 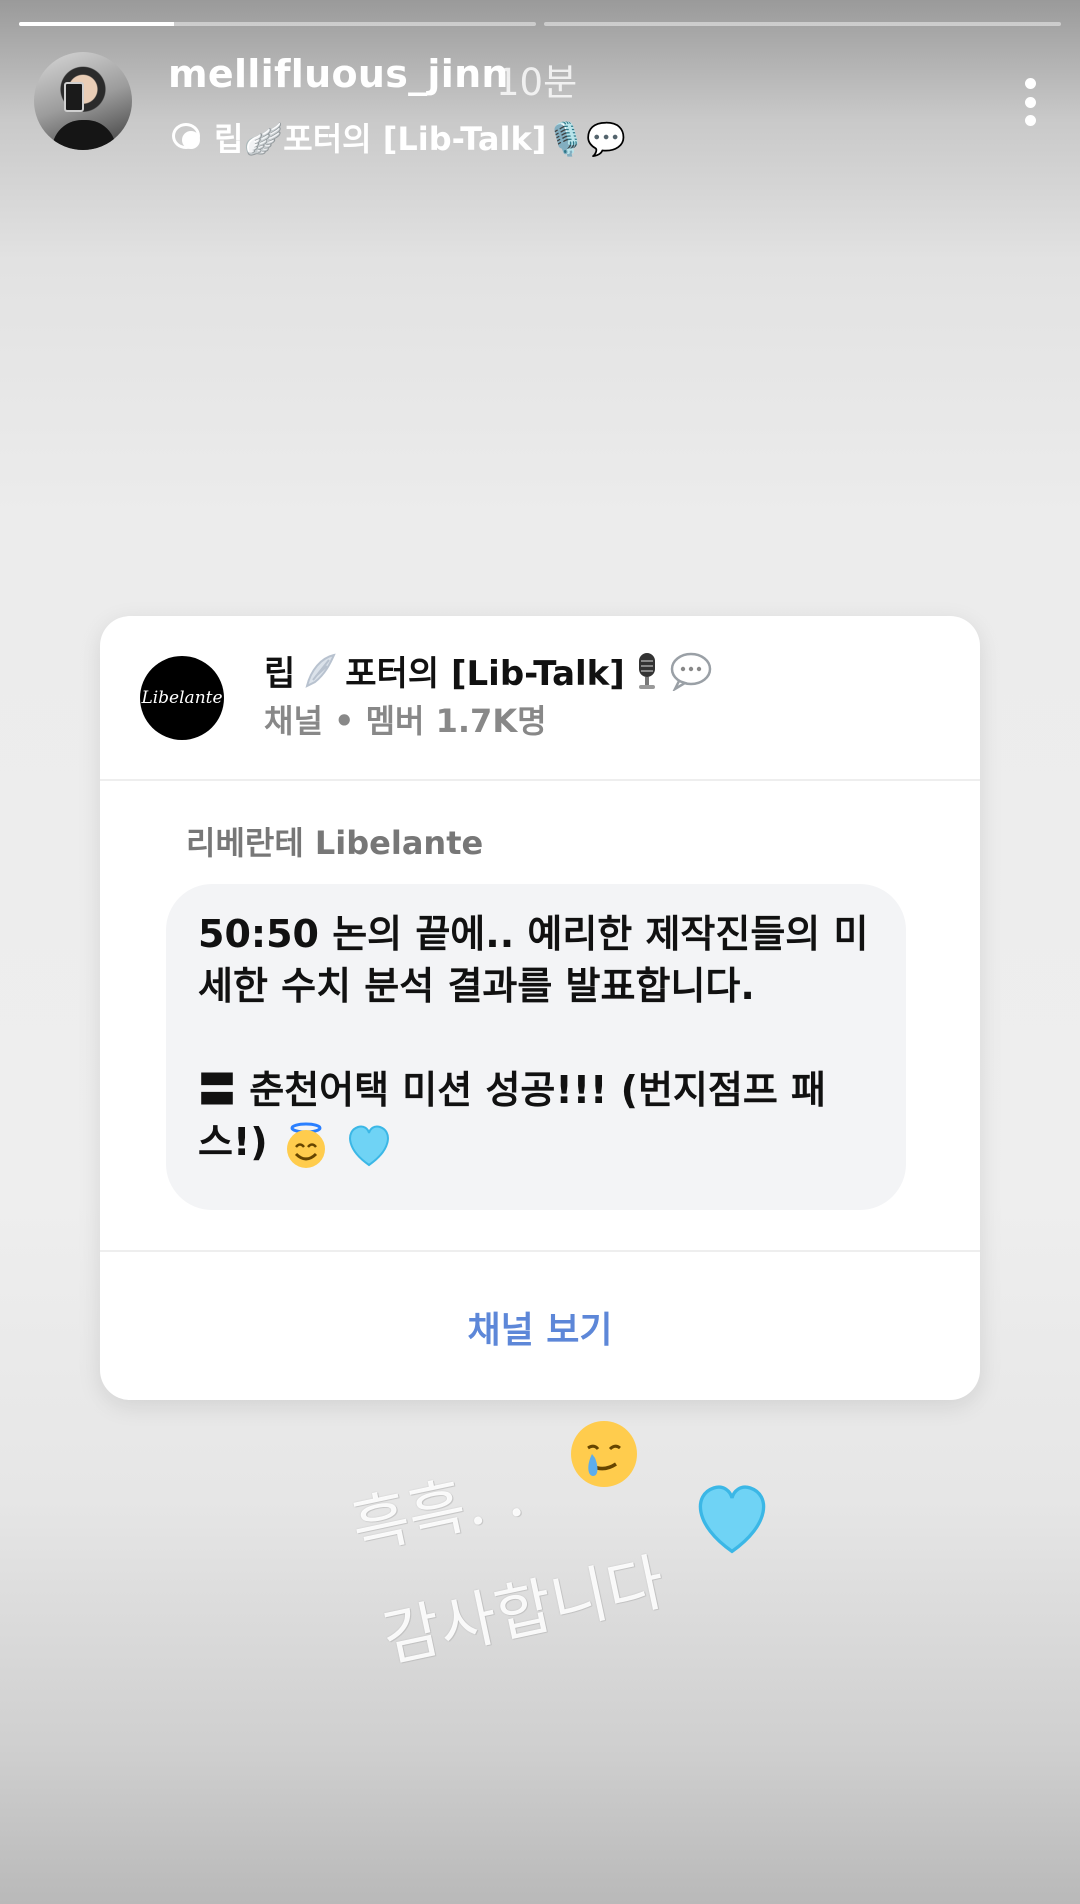 What do you see at coordinates (537, 82) in the screenshot?
I see `post-time: 10분` at bounding box center [537, 82].